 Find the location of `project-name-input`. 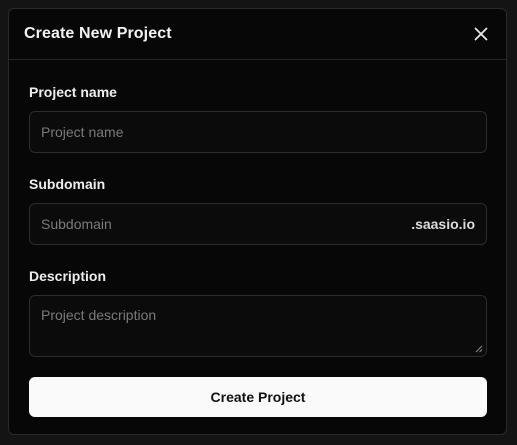

project-name-input is located at coordinates (258, 132).